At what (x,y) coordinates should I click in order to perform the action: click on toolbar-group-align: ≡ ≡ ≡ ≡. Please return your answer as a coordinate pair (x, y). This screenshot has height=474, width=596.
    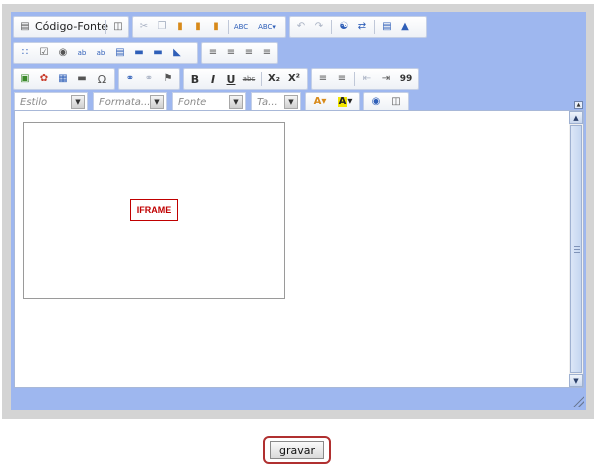
    Looking at the image, I should click on (239, 53).